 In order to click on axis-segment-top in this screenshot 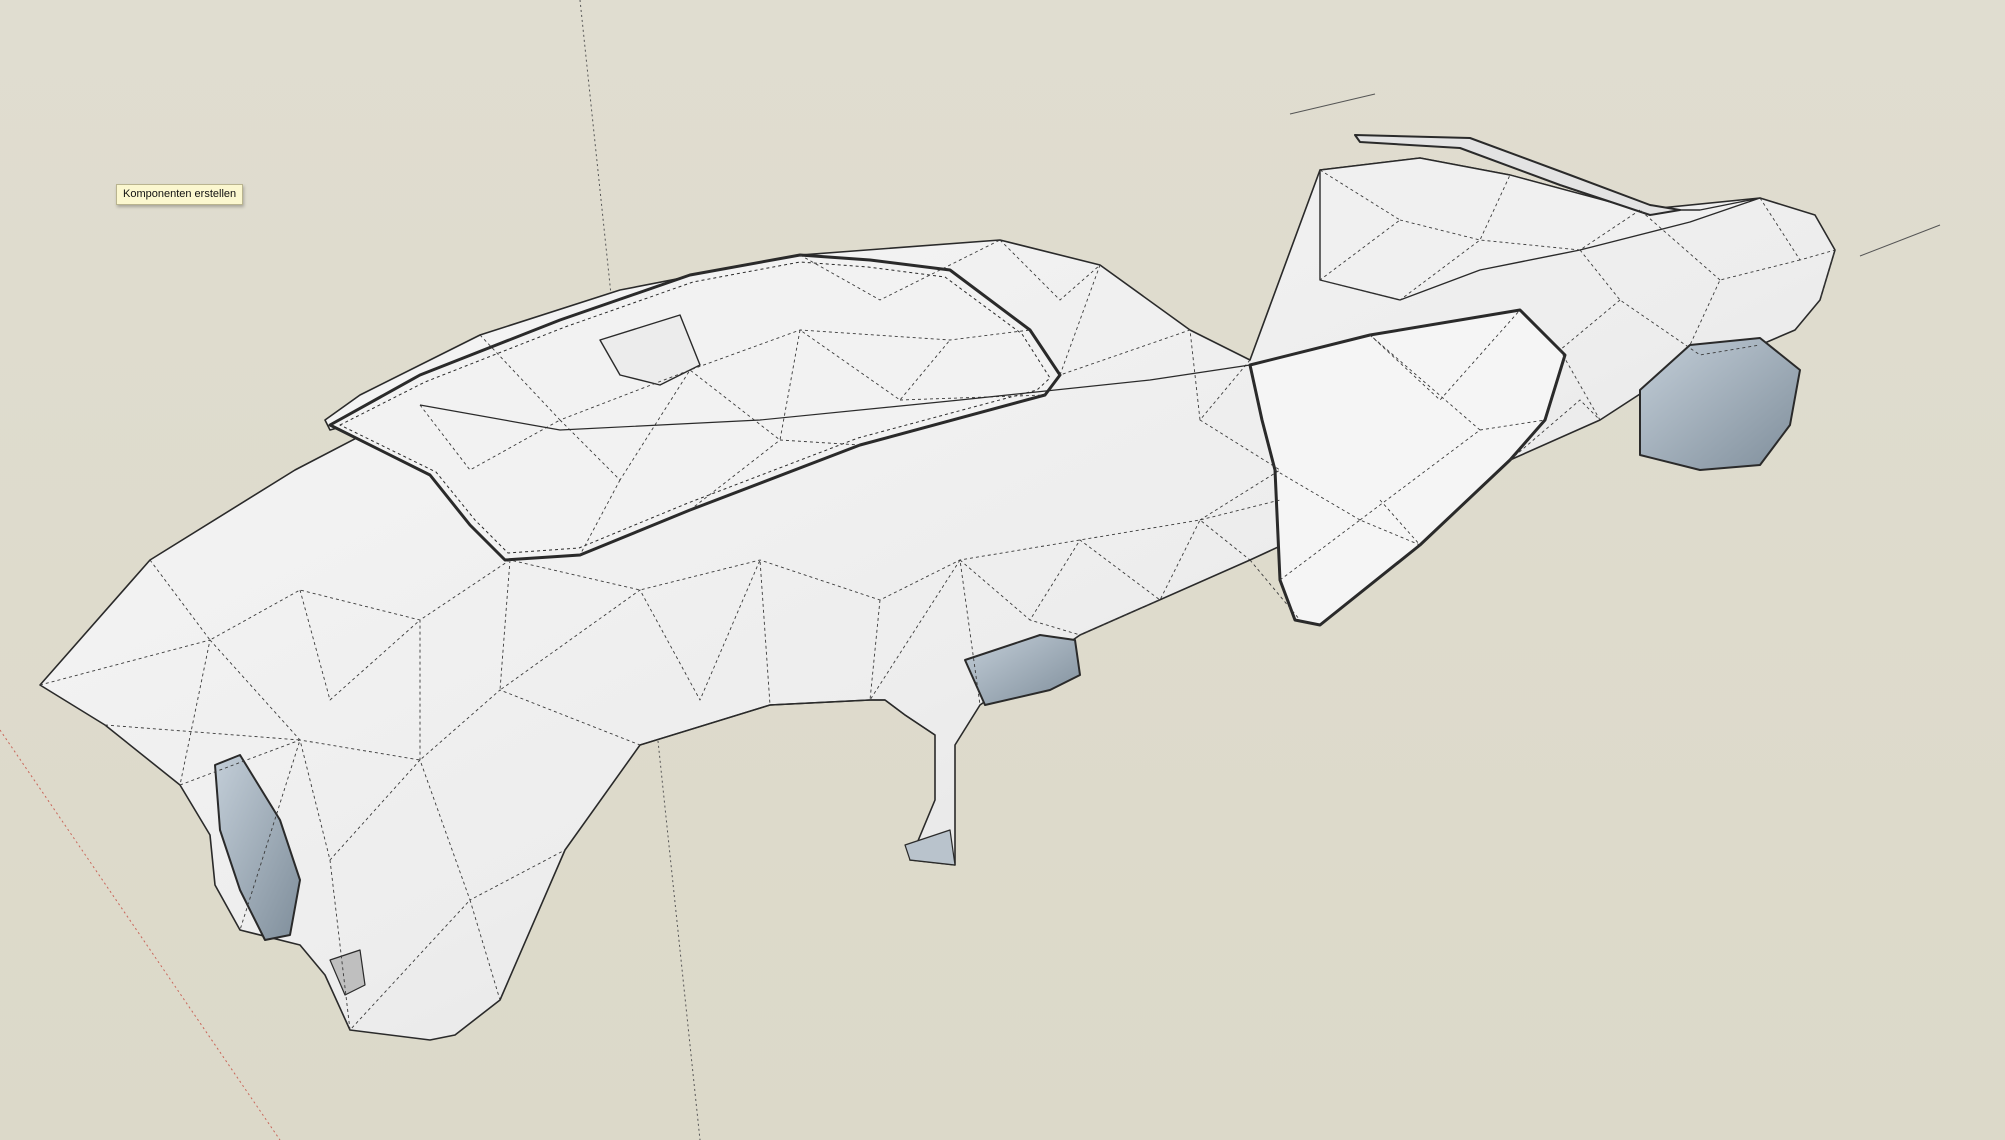, I will do `click(1332, 104)`.